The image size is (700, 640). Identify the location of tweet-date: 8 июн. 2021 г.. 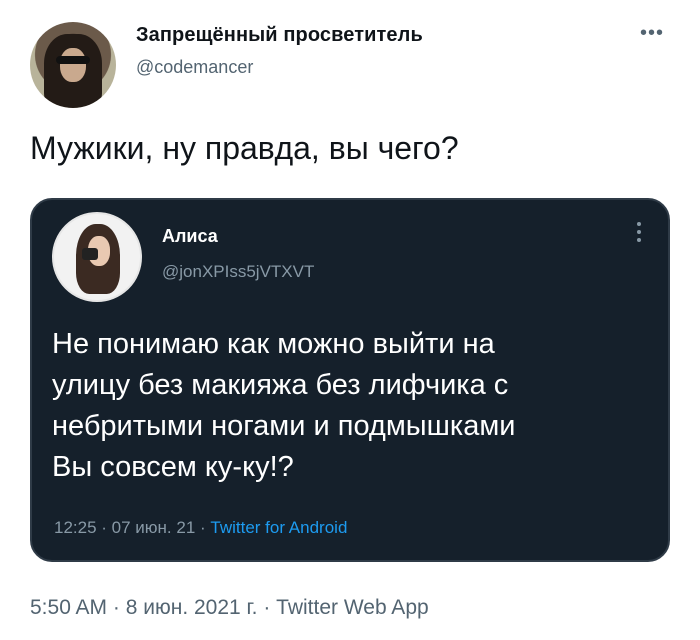
(192, 607).